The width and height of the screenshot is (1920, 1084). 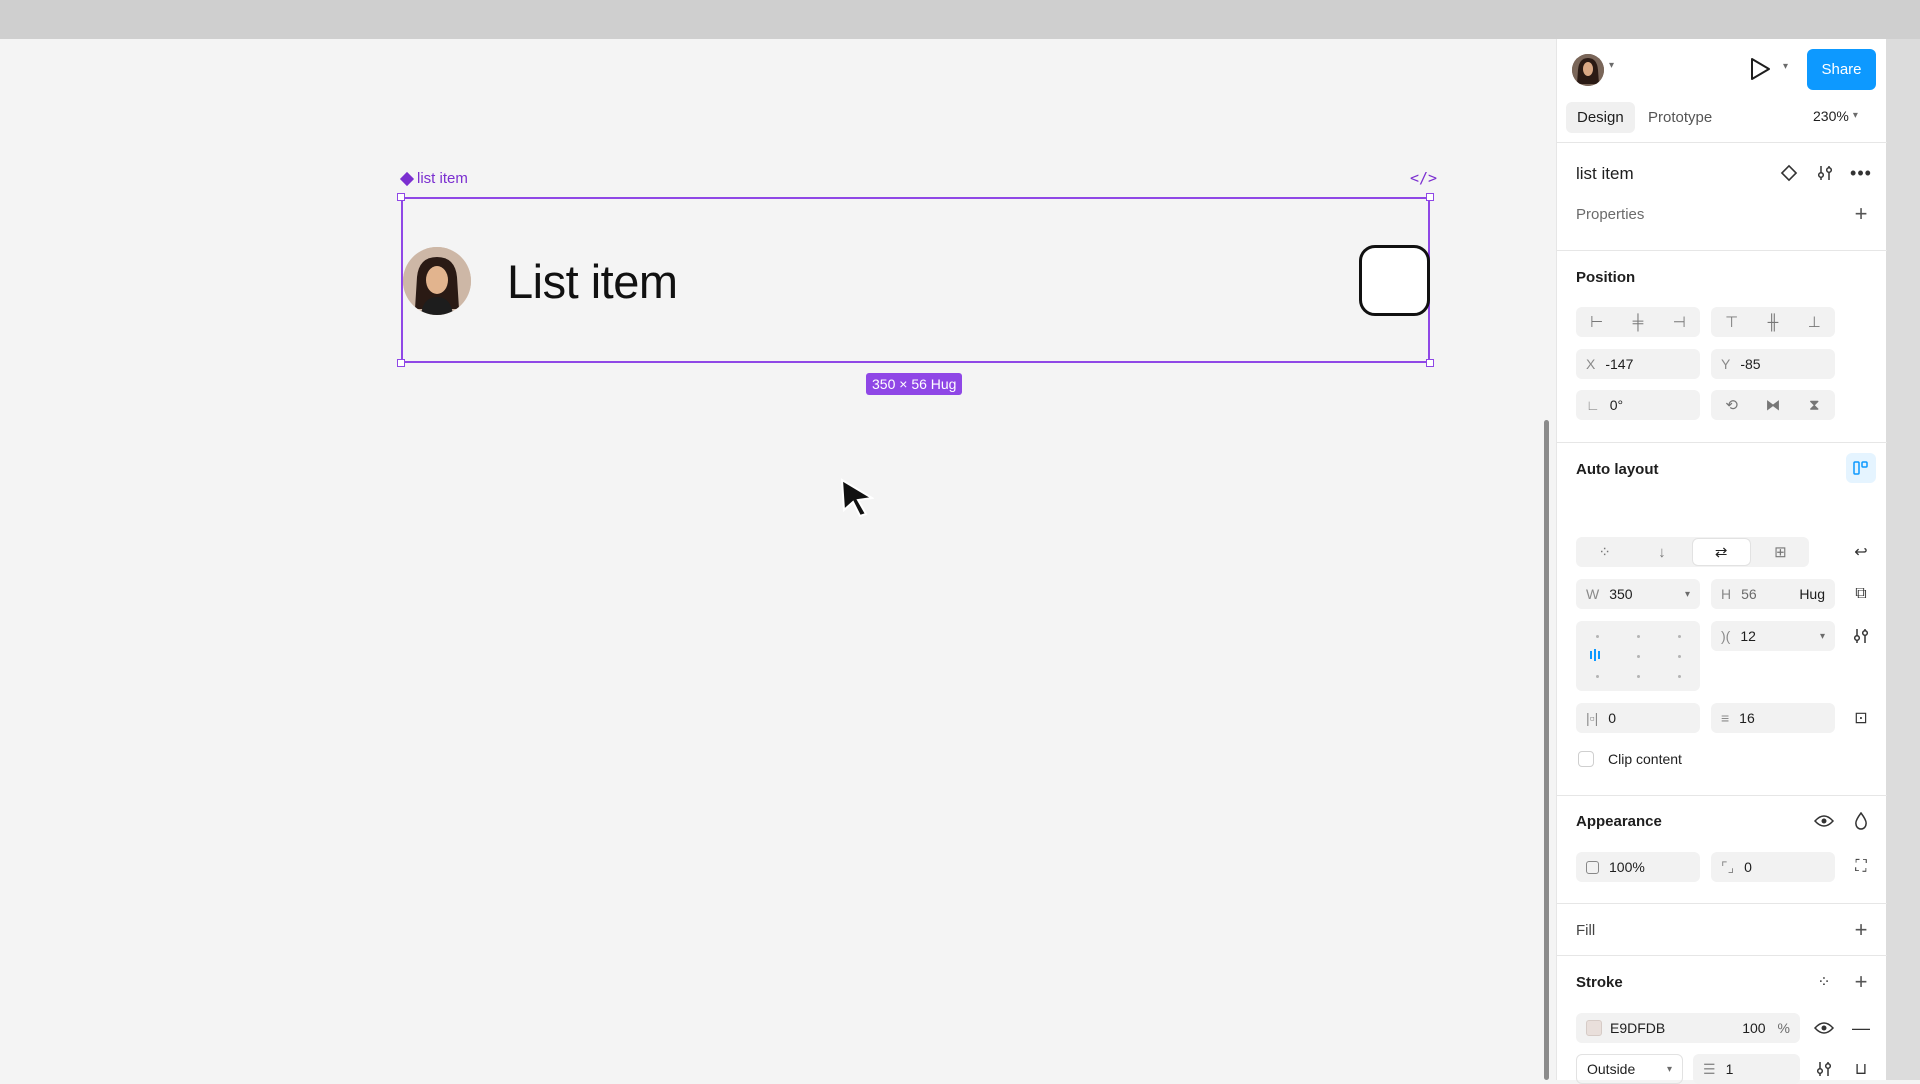 What do you see at coordinates (1861, 930) in the screenshot?
I see `add-fill-icon: +` at bounding box center [1861, 930].